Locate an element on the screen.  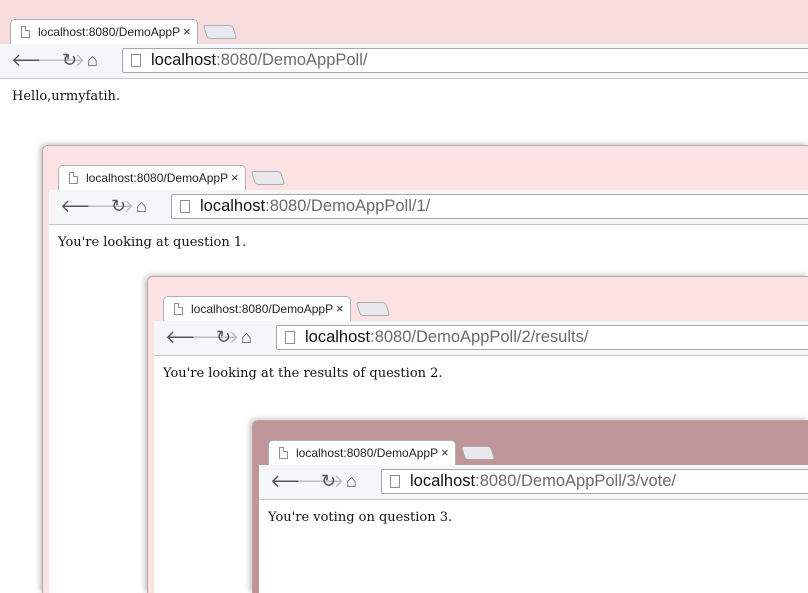
url-text: localhost:8080/DemoAppPoll/2/results/ is located at coordinates (447, 337).